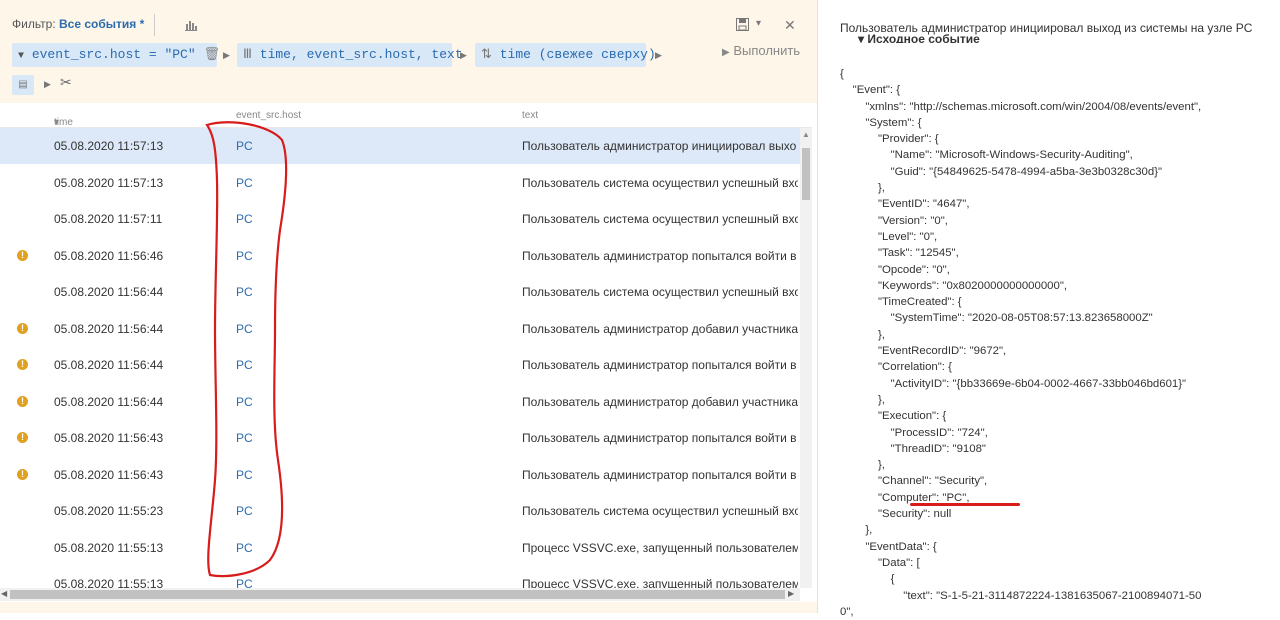  What do you see at coordinates (66, 82) in the screenshot?
I see `scissors-icon: ✂` at bounding box center [66, 82].